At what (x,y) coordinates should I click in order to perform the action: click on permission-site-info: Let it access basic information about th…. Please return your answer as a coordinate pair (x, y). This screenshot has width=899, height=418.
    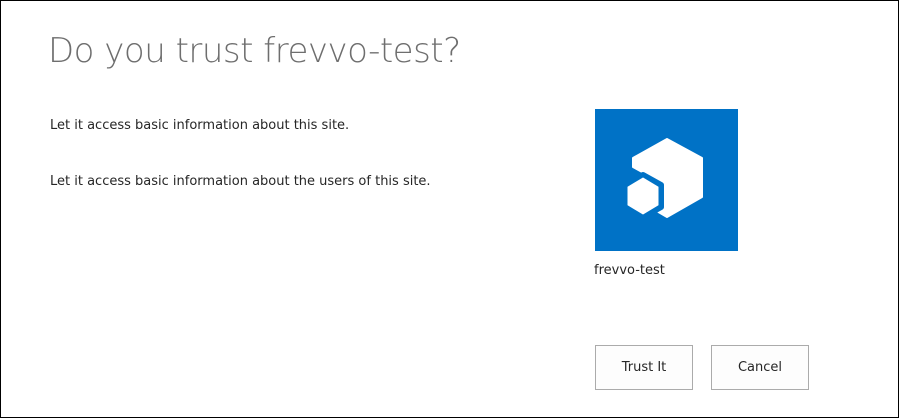
    Looking at the image, I should click on (200, 125).